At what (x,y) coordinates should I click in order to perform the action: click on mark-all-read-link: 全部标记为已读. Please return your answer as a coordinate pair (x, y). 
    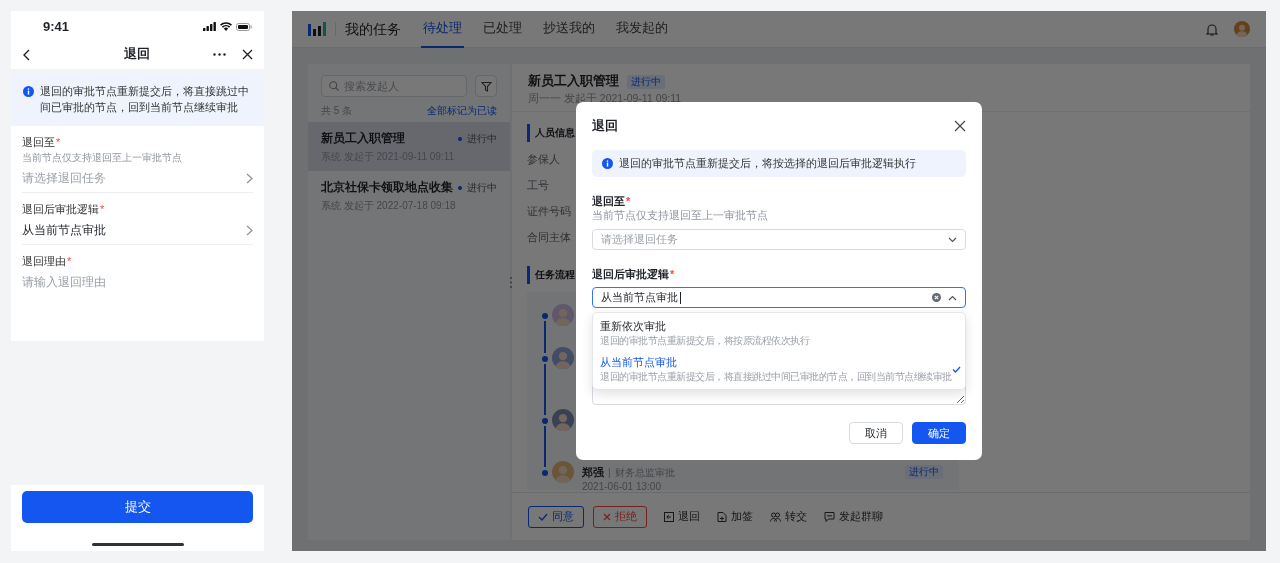
    Looking at the image, I should click on (462, 110).